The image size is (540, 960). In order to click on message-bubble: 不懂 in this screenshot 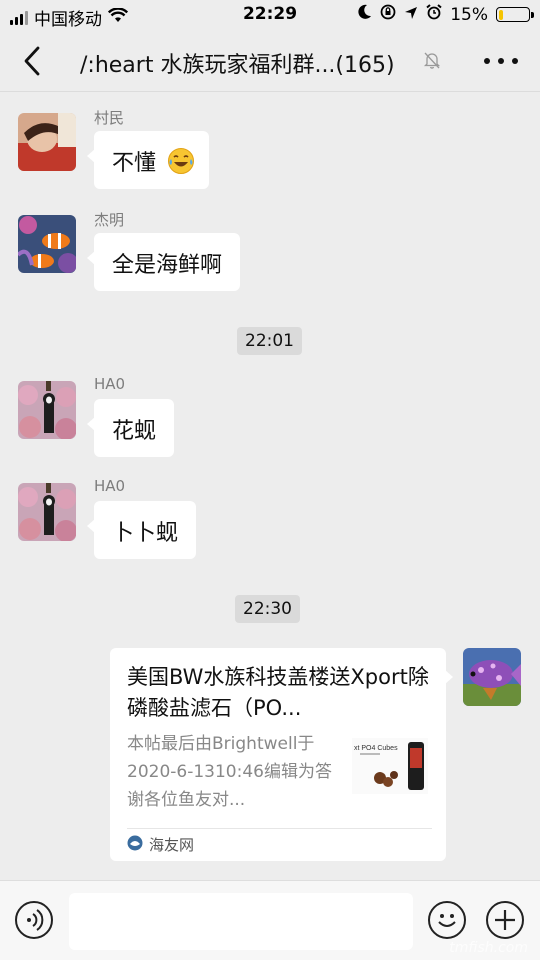, I will do `click(148, 160)`.